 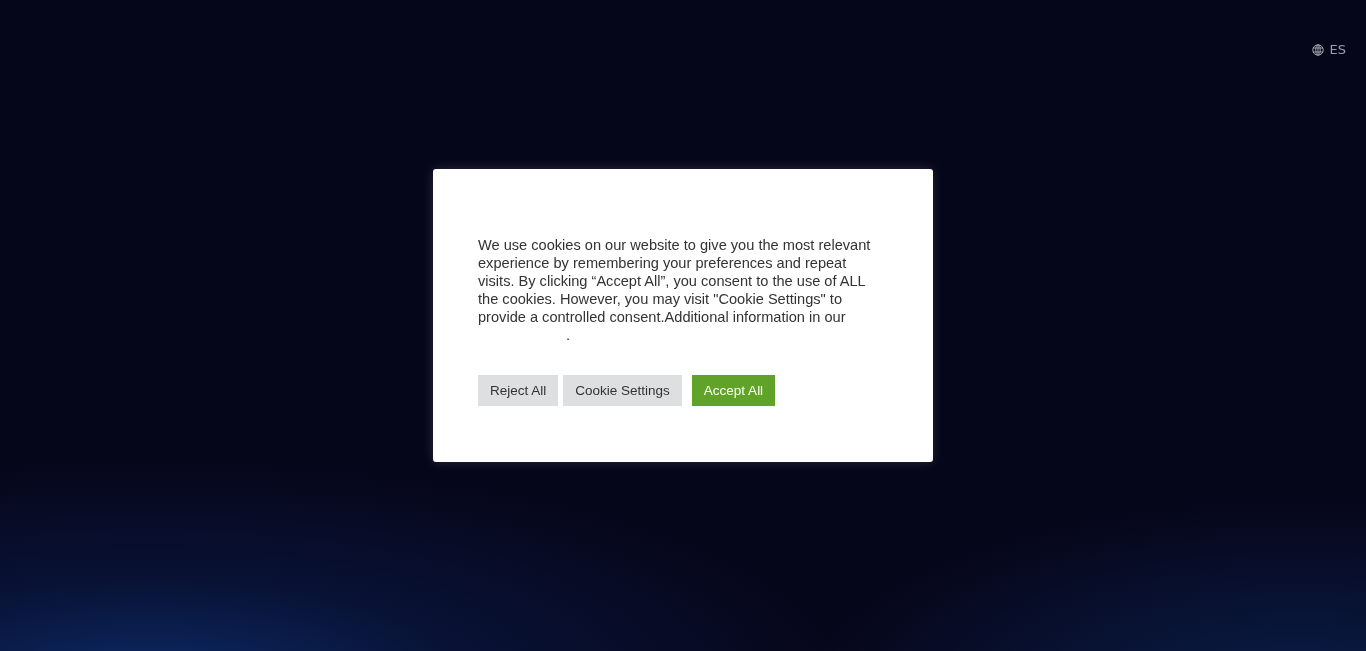 What do you see at coordinates (1317, 49) in the screenshot?
I see `globe-icon` at bounding box center [1317, 49].